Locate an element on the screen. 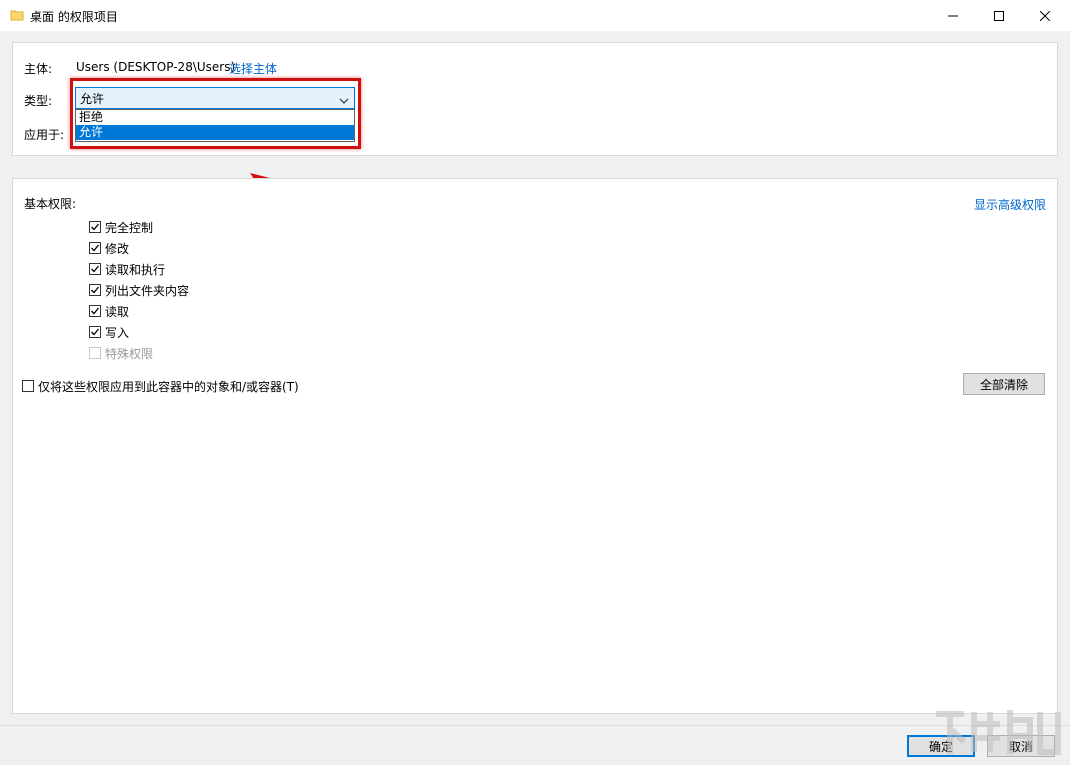 This screenshot has height=765, width=1070. permission-full-control: 完全控制 is located at coordinates (121, 227).